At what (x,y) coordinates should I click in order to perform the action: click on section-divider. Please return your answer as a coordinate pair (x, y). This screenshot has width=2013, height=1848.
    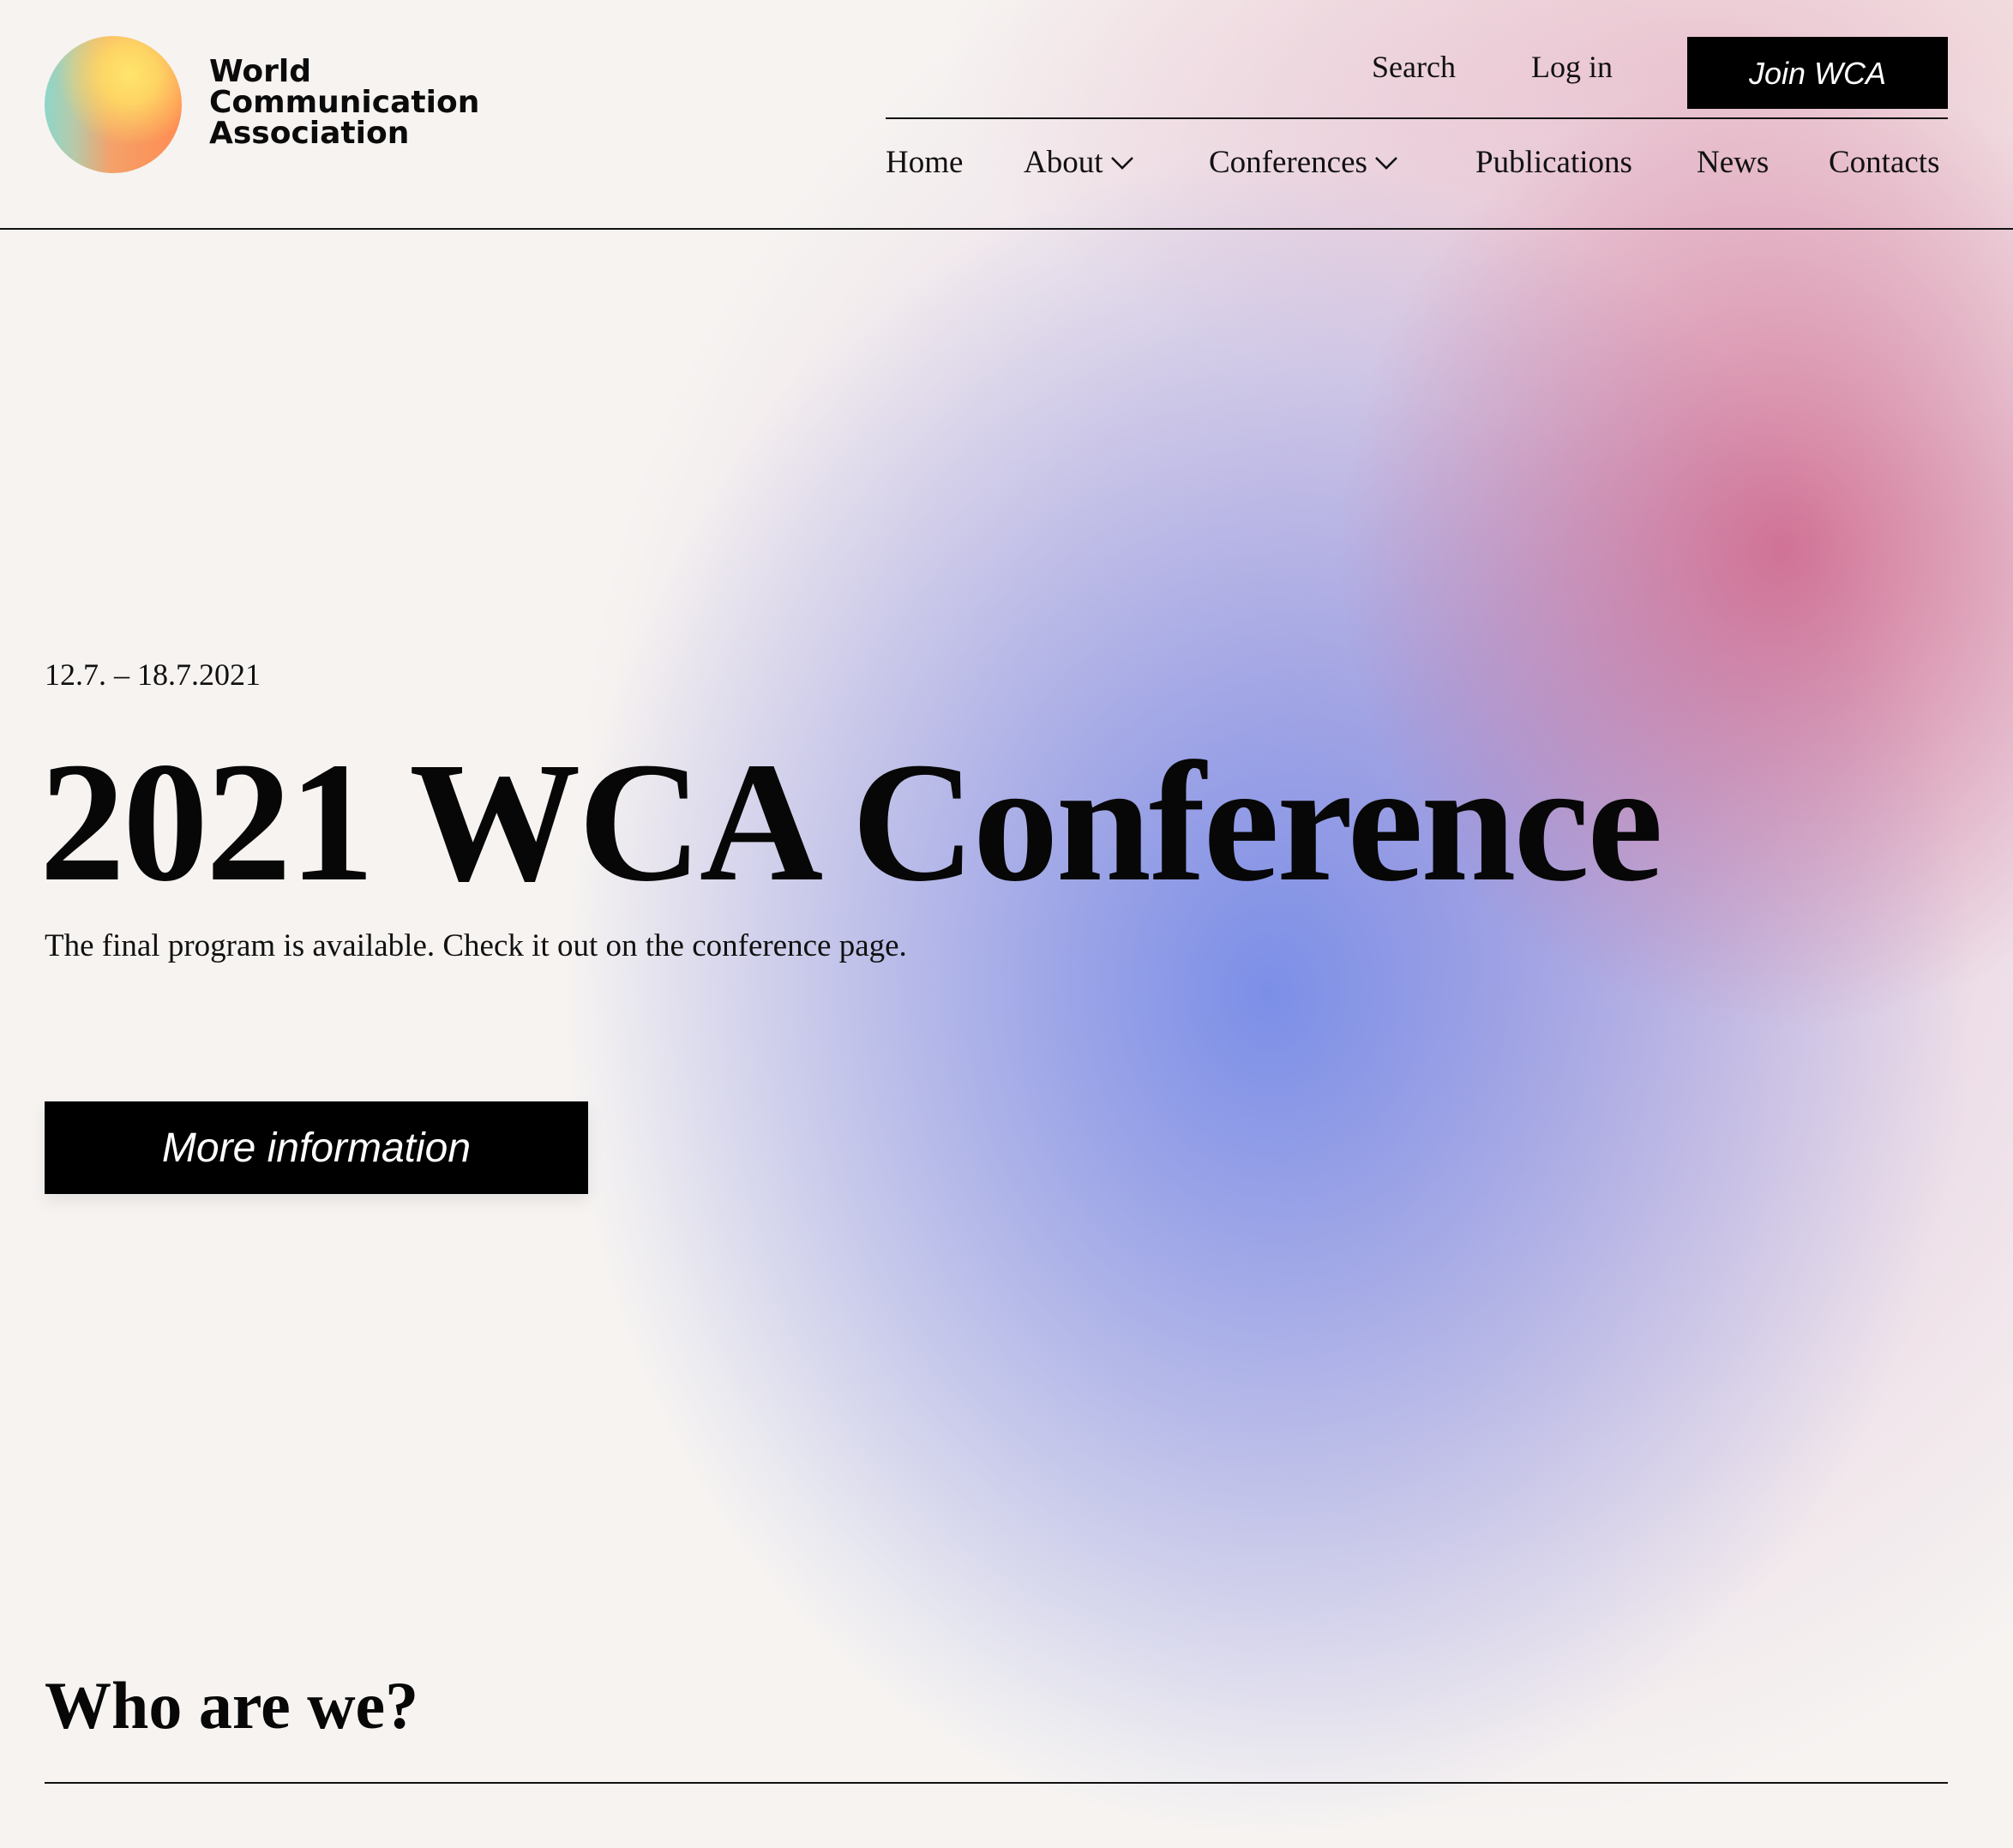
    Looking at the image, I should click on (996, 1783).